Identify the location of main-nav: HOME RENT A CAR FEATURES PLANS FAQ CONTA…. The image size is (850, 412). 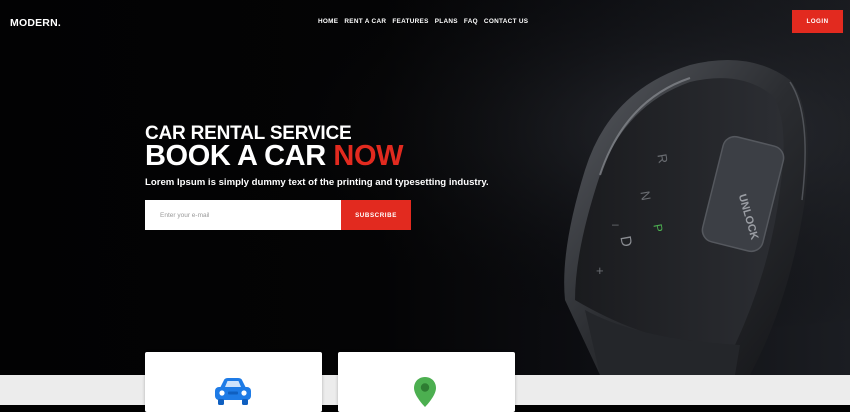
(423, 21).